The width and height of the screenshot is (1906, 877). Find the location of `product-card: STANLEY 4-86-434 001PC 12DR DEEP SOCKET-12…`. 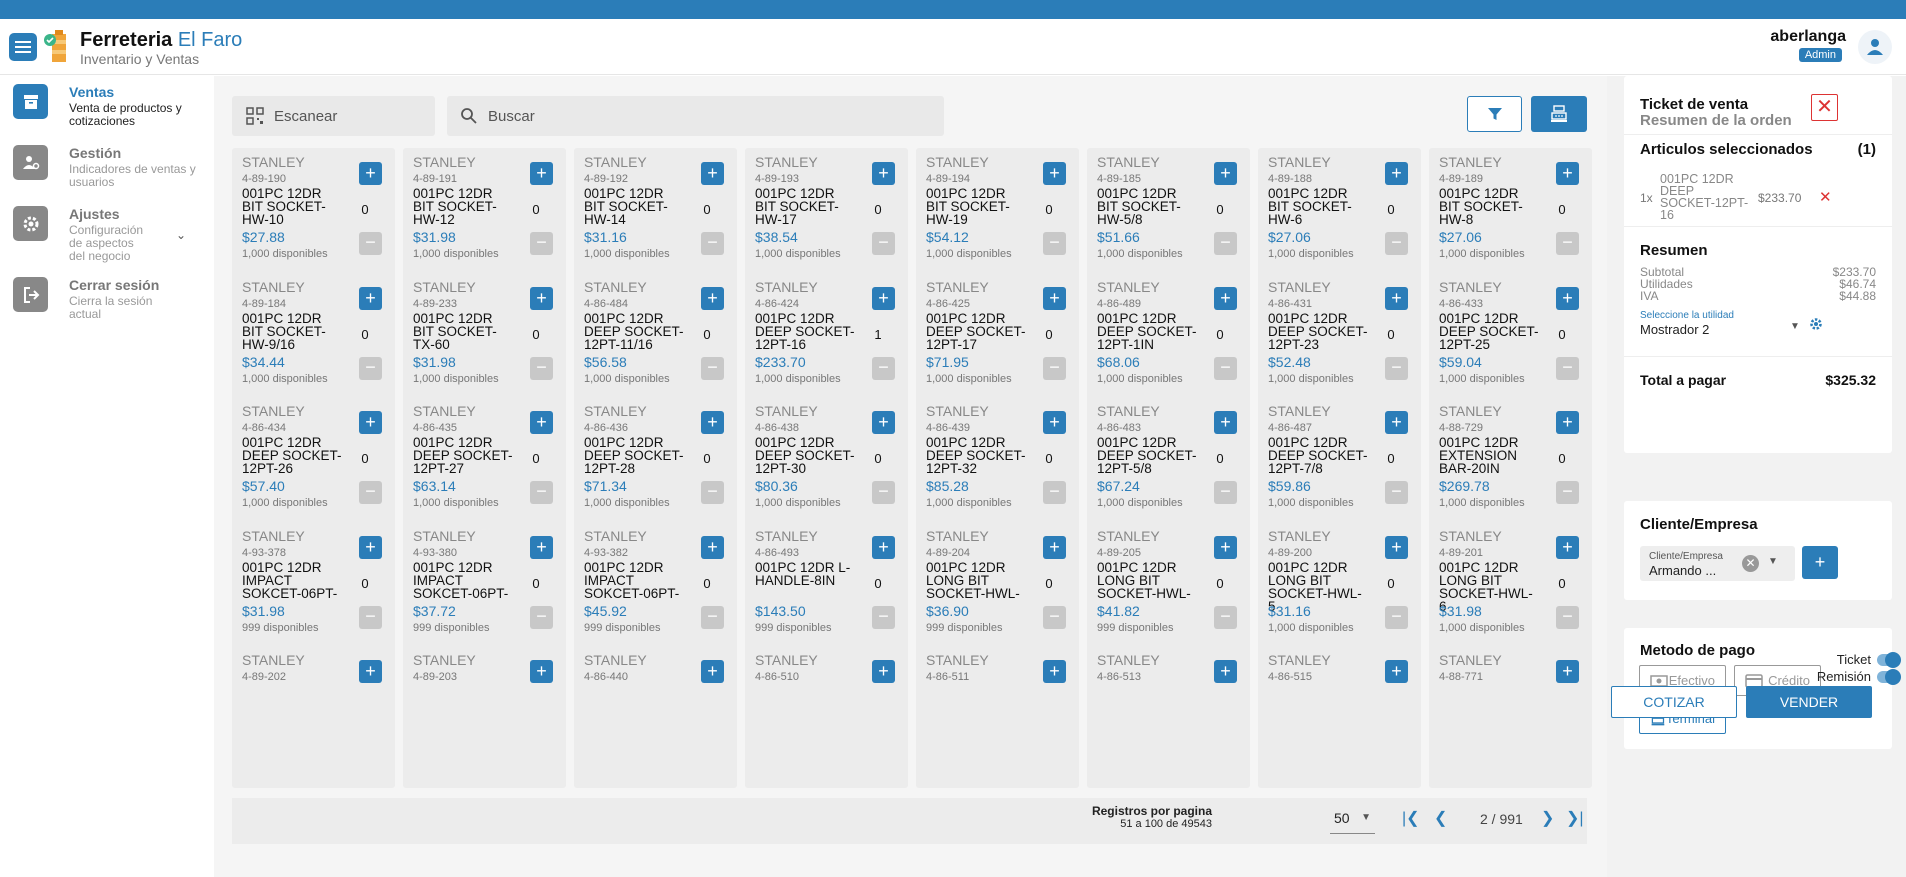

product-card: STANLEY 4-86-434 001PC 12DR DEEP SOCKET-12… is located at coordinates (313, 468).